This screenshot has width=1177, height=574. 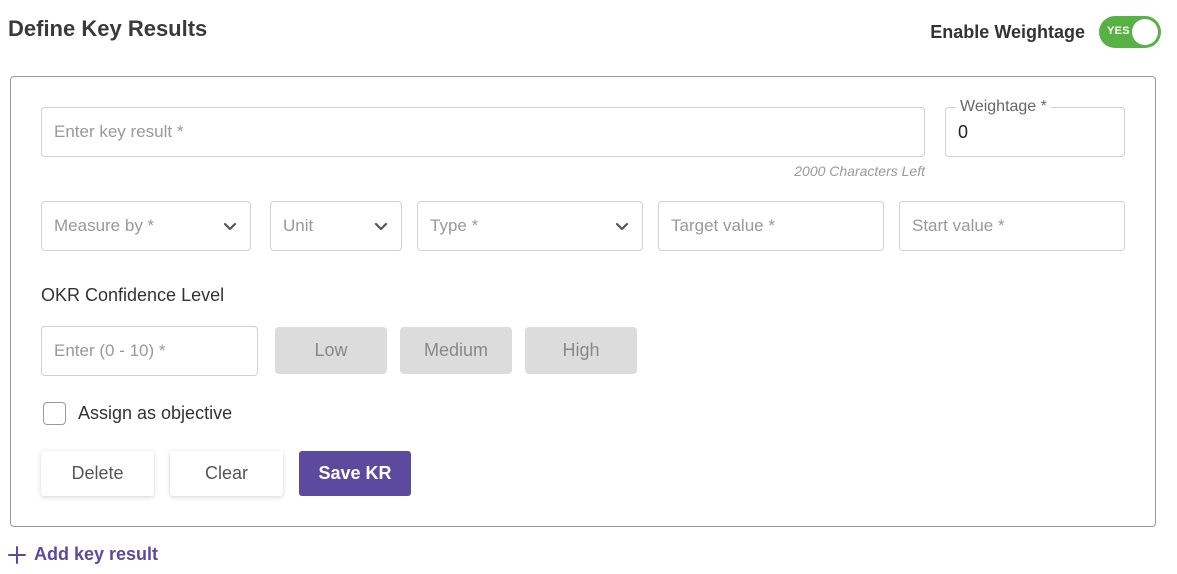 I want to click on type-placeholder: Type *, so click(x=454, y=225).